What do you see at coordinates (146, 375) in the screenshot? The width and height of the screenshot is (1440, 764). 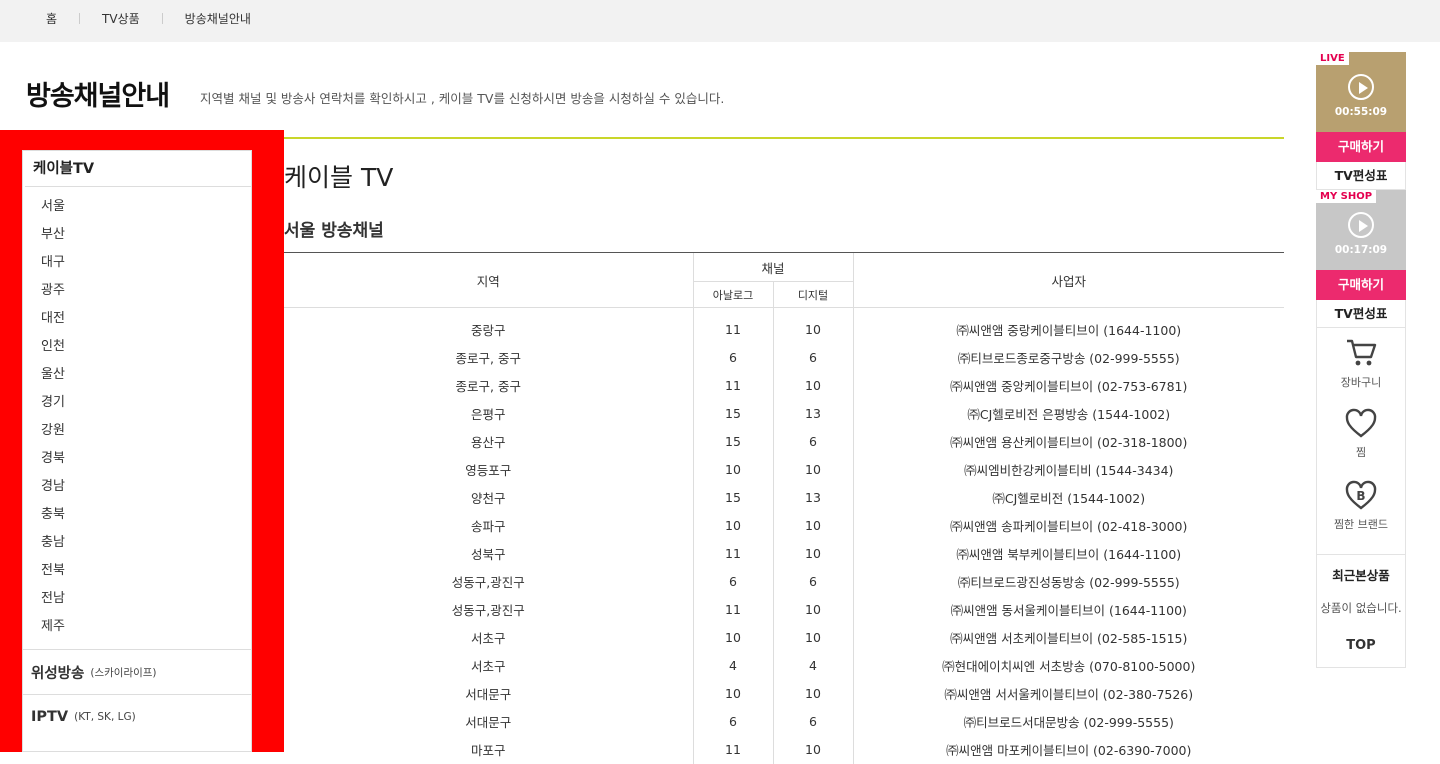 I see `region-item: 울산` at bounding box center [146, 375].